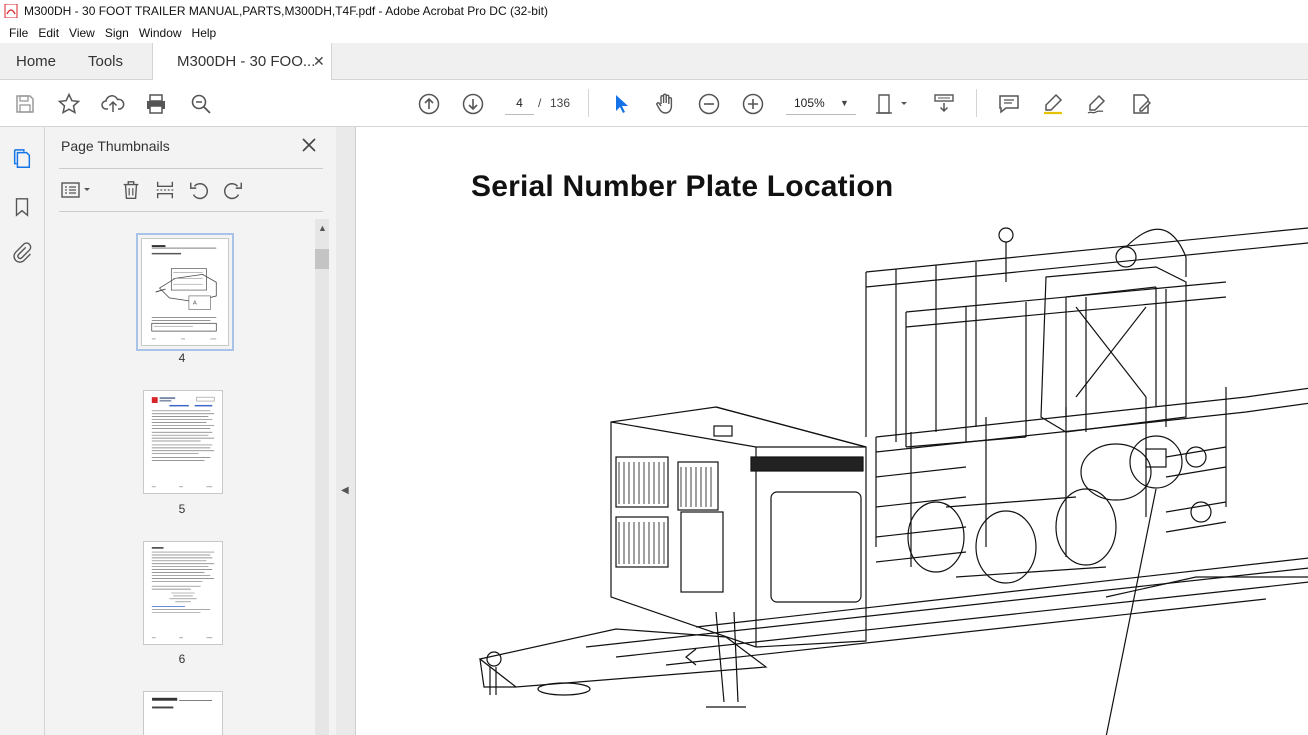 This screenshot has width=1308, height=735. What do you see at coordinates (156, 104) in the screenshot?
I see `print-icon` at bounding box center [156, 104].